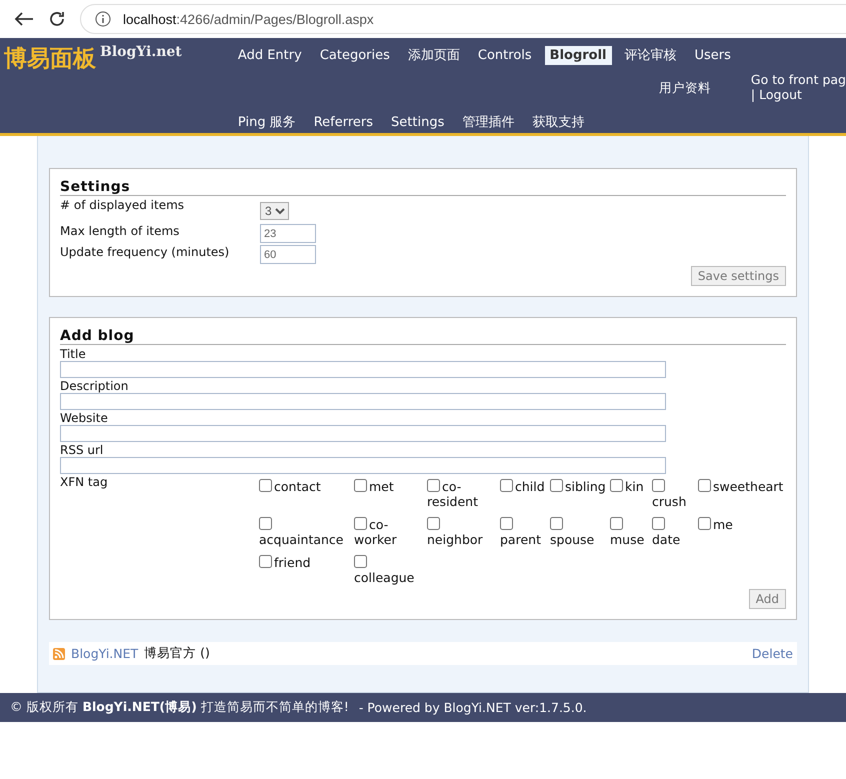 This screenshot has width=846, height=779. Describe the element at coordinates (304, 494) in the screenshot. I see `xfn-option: contact` at that location.